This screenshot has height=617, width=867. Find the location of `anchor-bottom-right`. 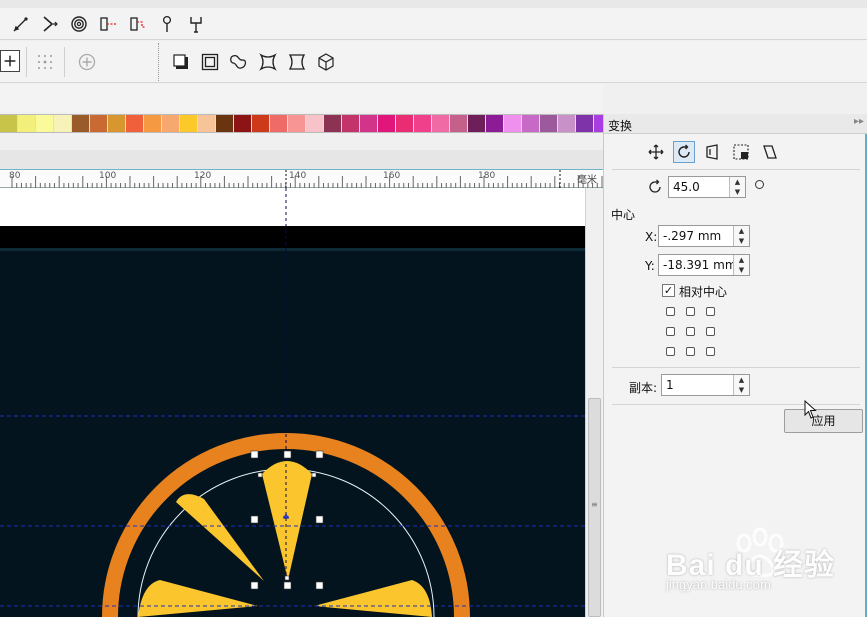

anchor-bottom-right is located at coordinates (710, 351).